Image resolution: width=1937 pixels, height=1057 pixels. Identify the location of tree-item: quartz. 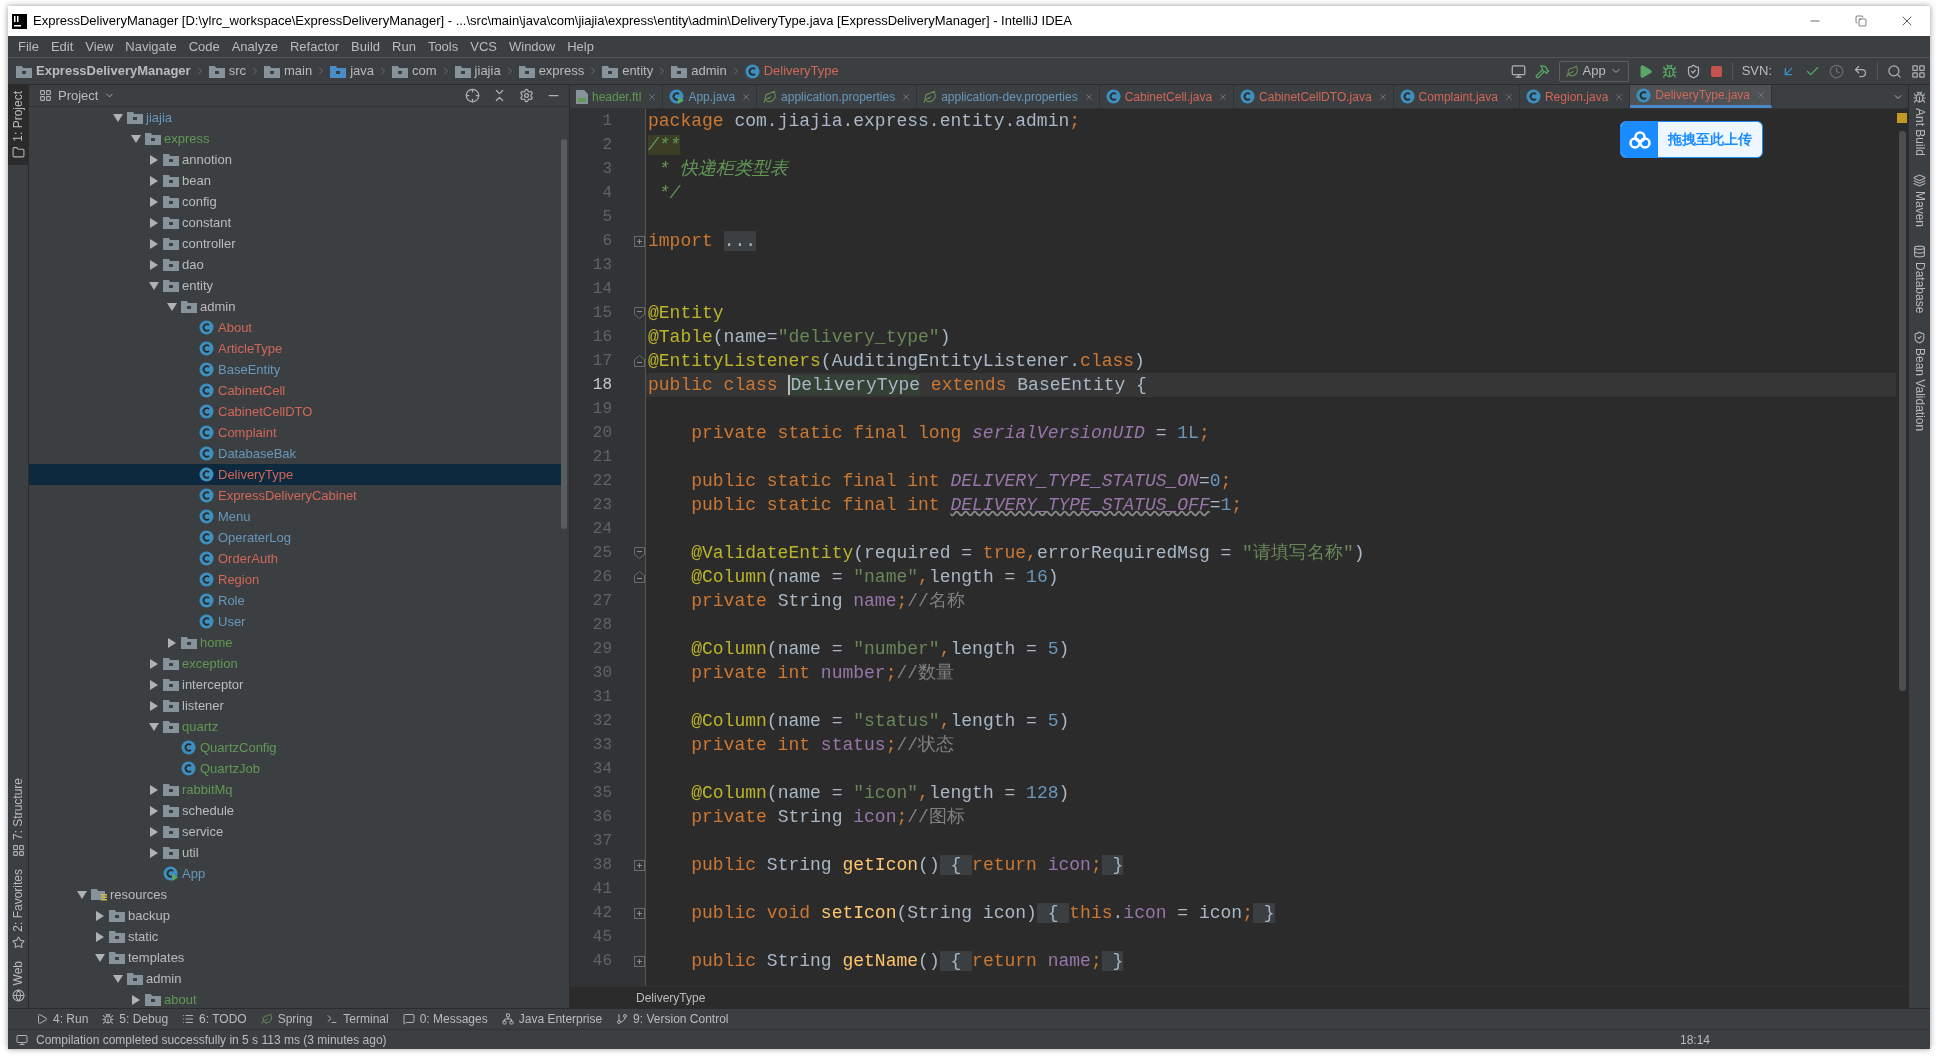
(295, 726).